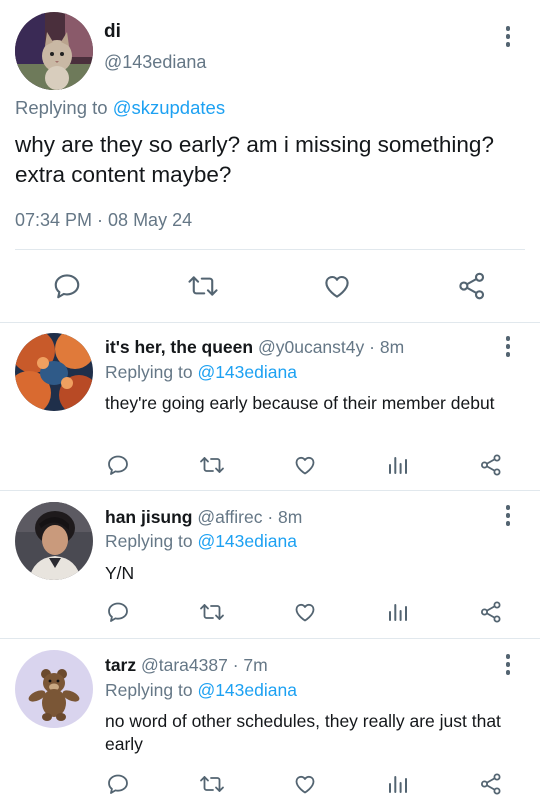 Image resolution: width=540 pixels, height=810 pixels. I want to click on cat-avatar, so click(54, 51).